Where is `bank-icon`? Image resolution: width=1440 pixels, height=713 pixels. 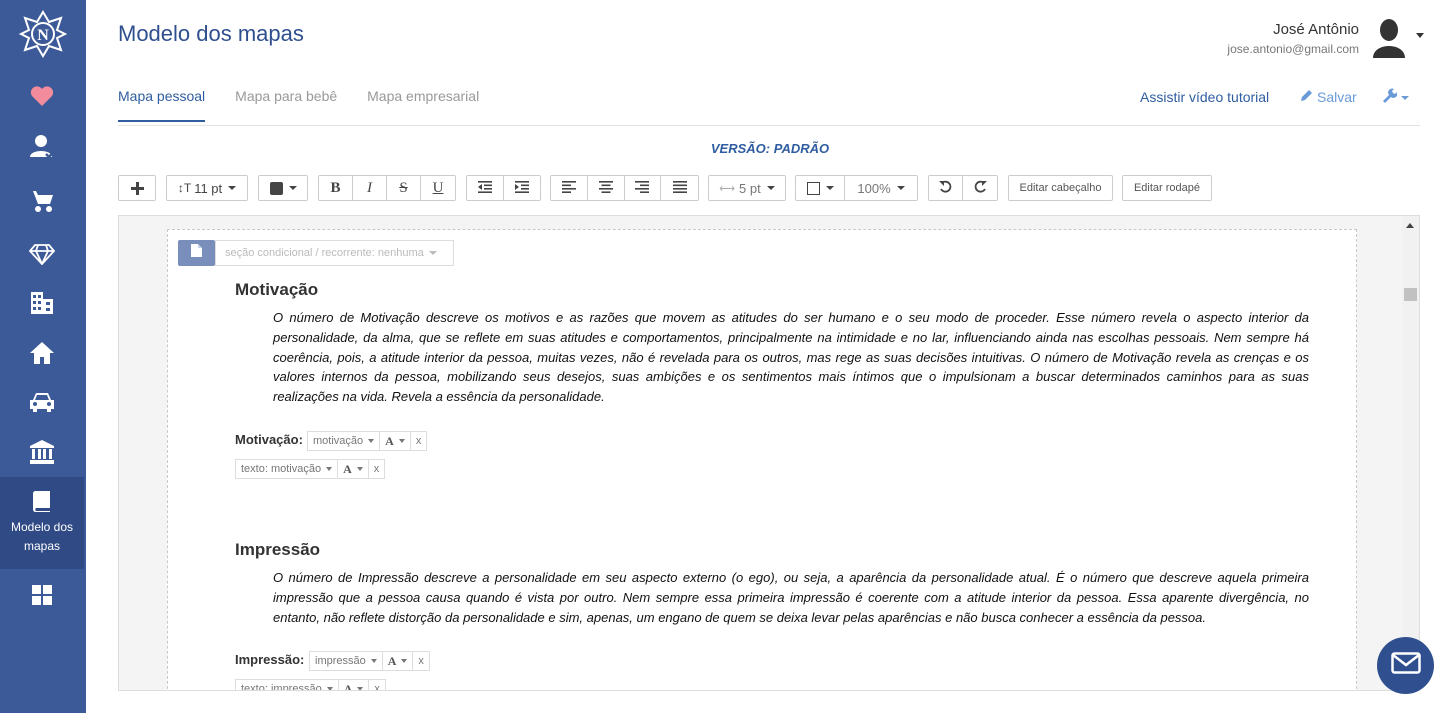 bank-icon is located at coordinates (42, 452).